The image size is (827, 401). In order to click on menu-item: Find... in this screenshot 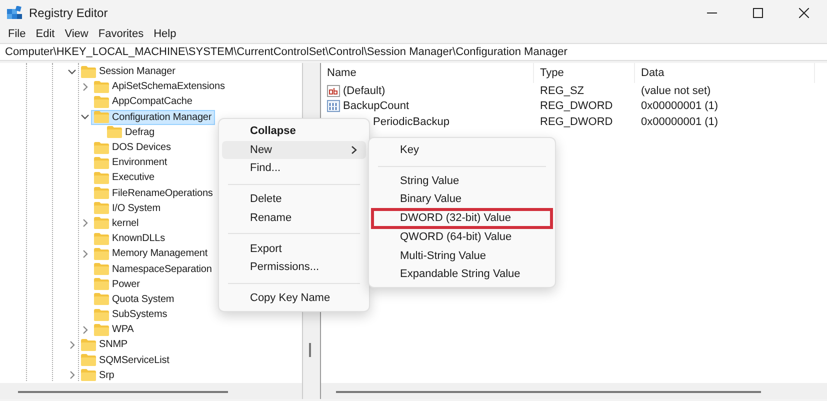, I will do `click(294, 168)`.